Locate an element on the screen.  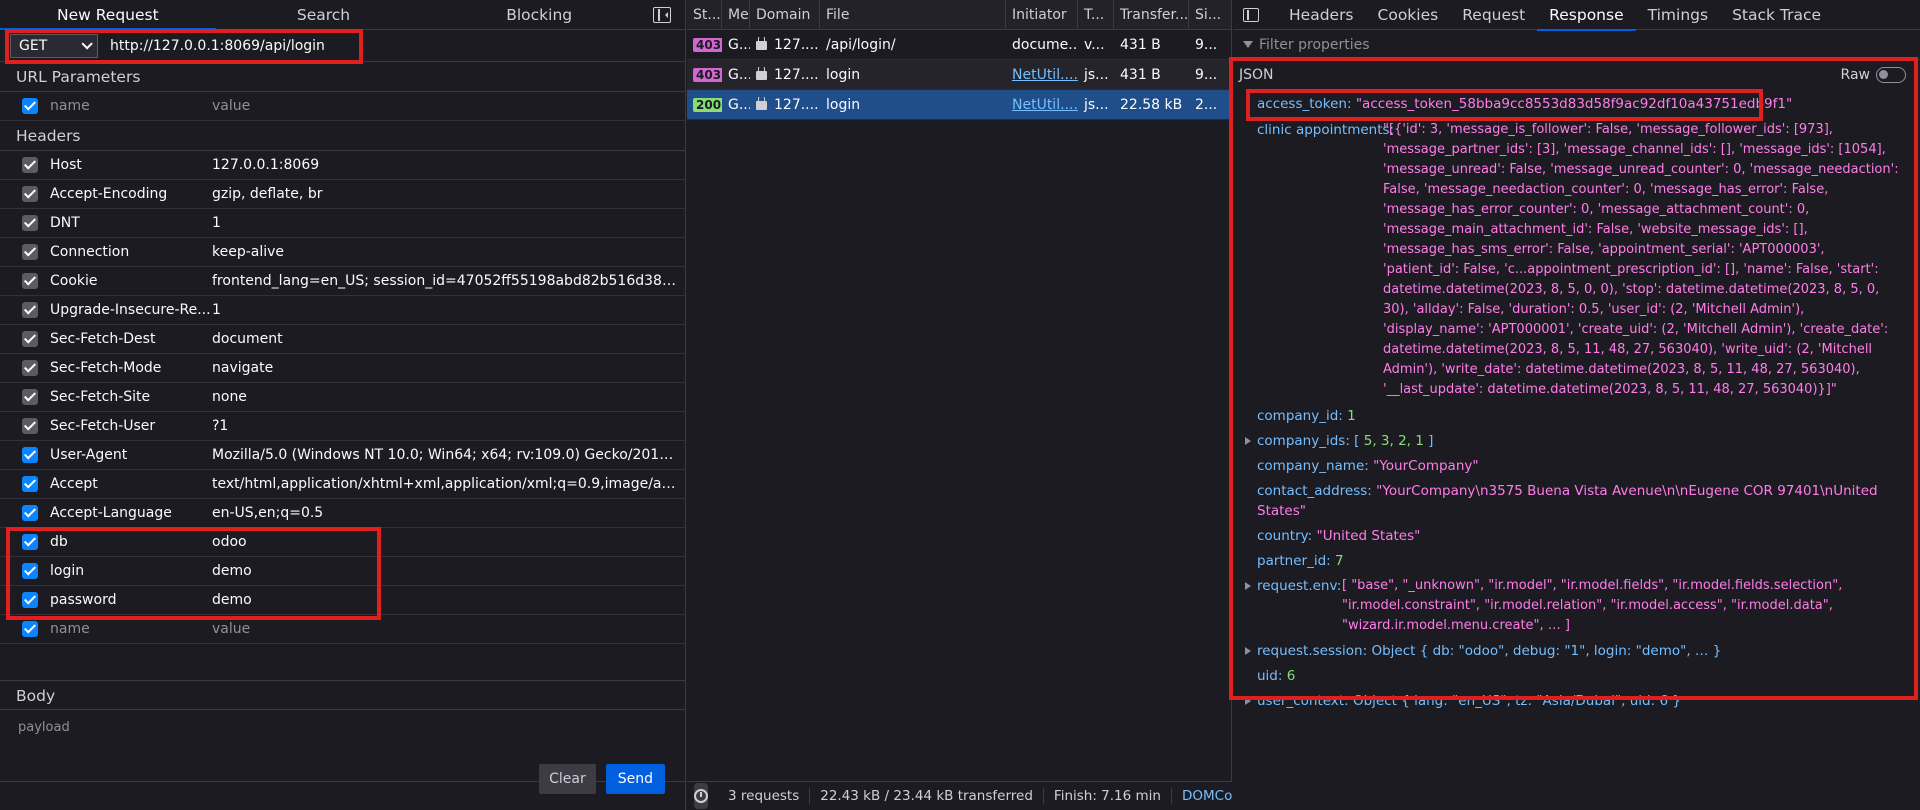
json-prop-company-id: company_id: 1 is located at coordinates (1576, 416).